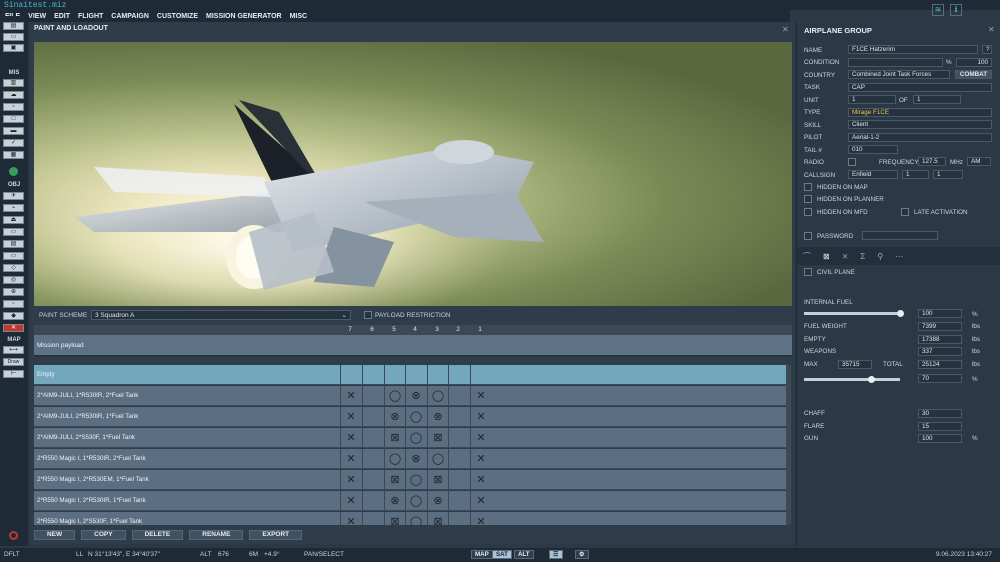 This screenshot has height=562, width=1000. I want to click on condition-field: 100, so click(974, 62).